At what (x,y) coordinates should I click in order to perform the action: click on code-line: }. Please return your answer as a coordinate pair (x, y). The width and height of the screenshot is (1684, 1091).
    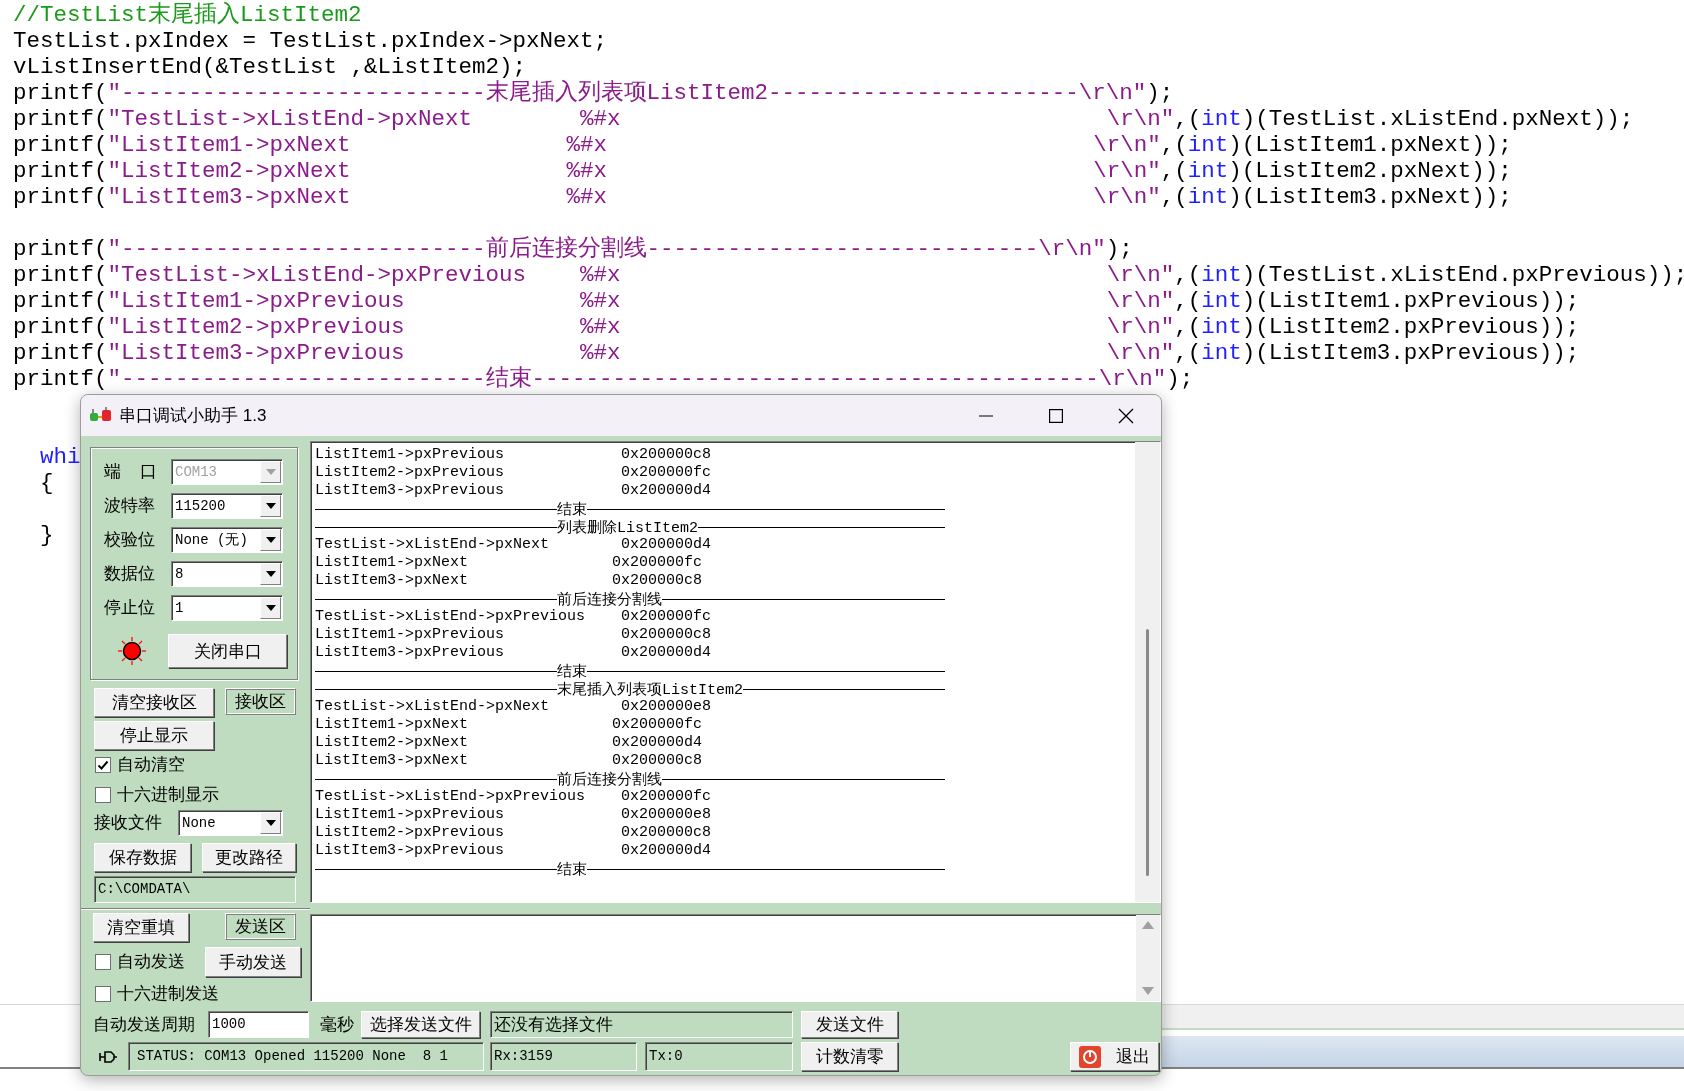
    Looking at the image, I should click on (46, 535).